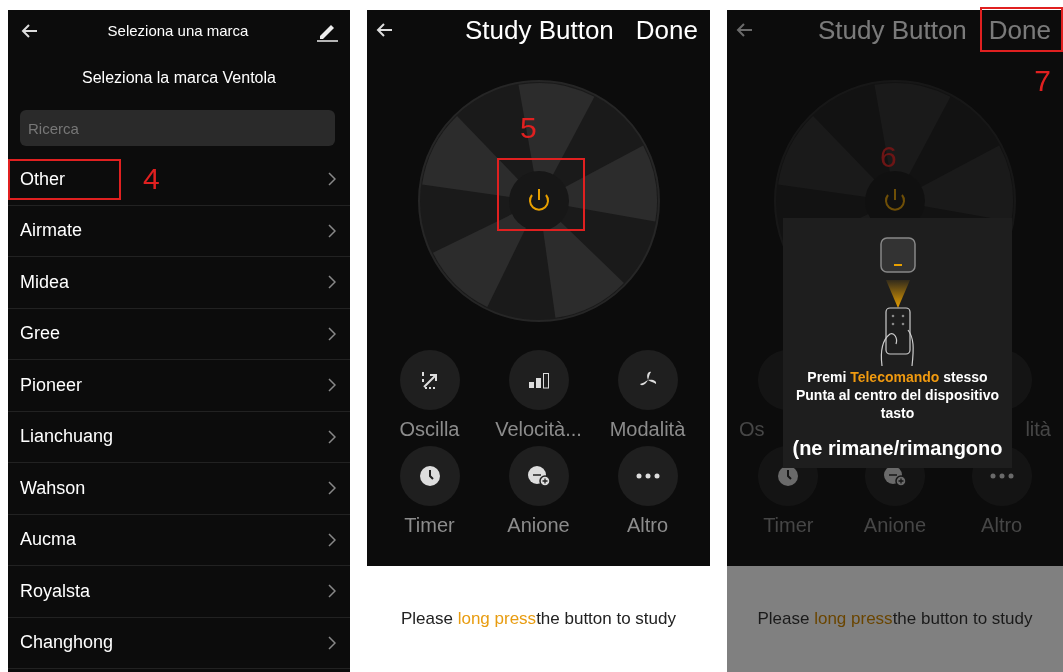 The image size is (1063, 672). I want to click on search-field: Ricerca, so click(177, 128).